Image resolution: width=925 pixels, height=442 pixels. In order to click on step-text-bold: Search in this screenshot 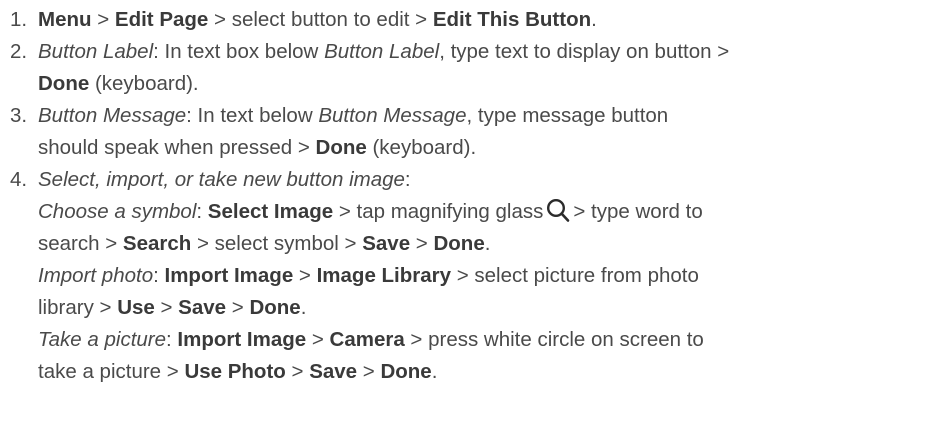, I will do `click(157, 243)`.